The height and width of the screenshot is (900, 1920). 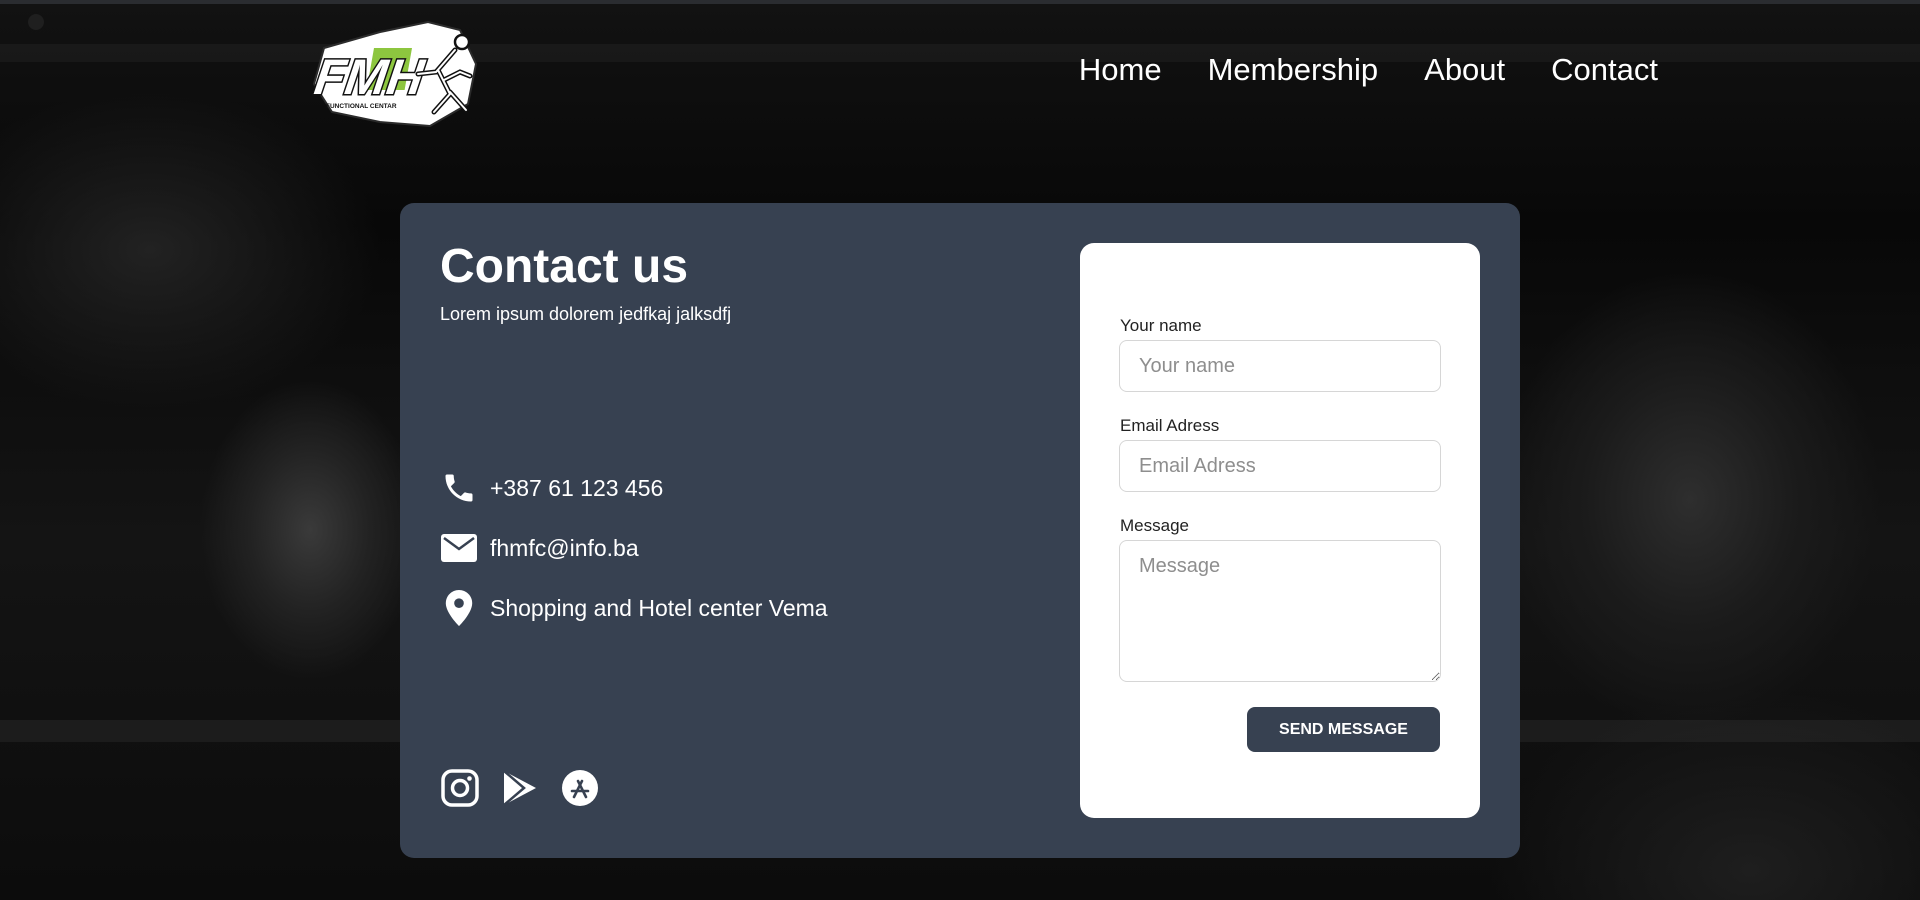 I want to click on logo: FMH FUNCTIONAL CENTAR, so click(x=395, y=71).